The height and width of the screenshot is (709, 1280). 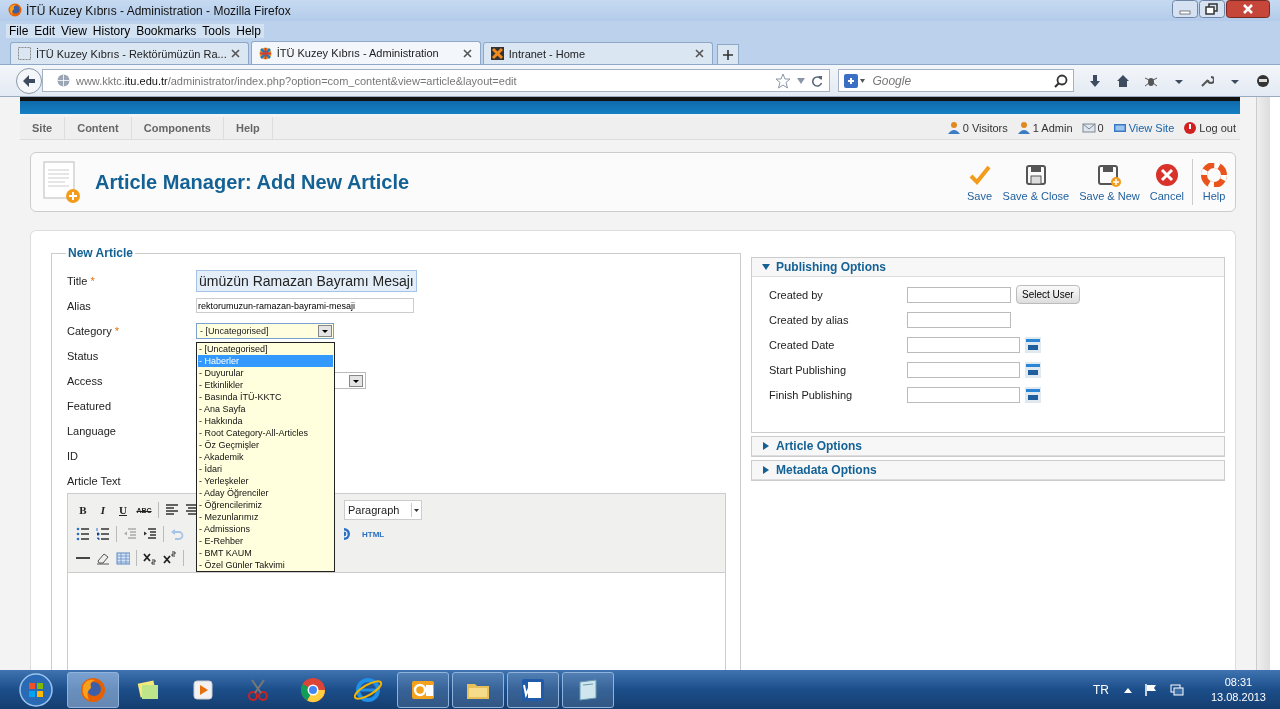 What do you see at coordinates (296, 80) in the screenshot?
I see `url-text: www.kktc.itu.edu.tr/administrator/index.php?option=com_content&view=article&layout=edit` at bounding box center [296, 80].